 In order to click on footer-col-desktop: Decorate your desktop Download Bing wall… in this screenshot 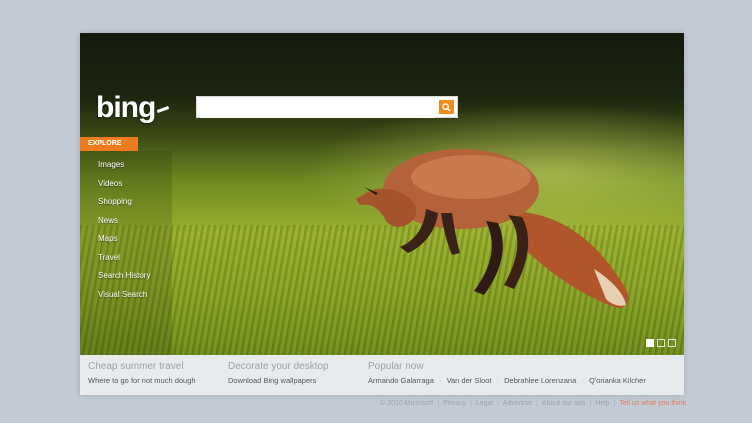, I will do `click(278, 373)`.